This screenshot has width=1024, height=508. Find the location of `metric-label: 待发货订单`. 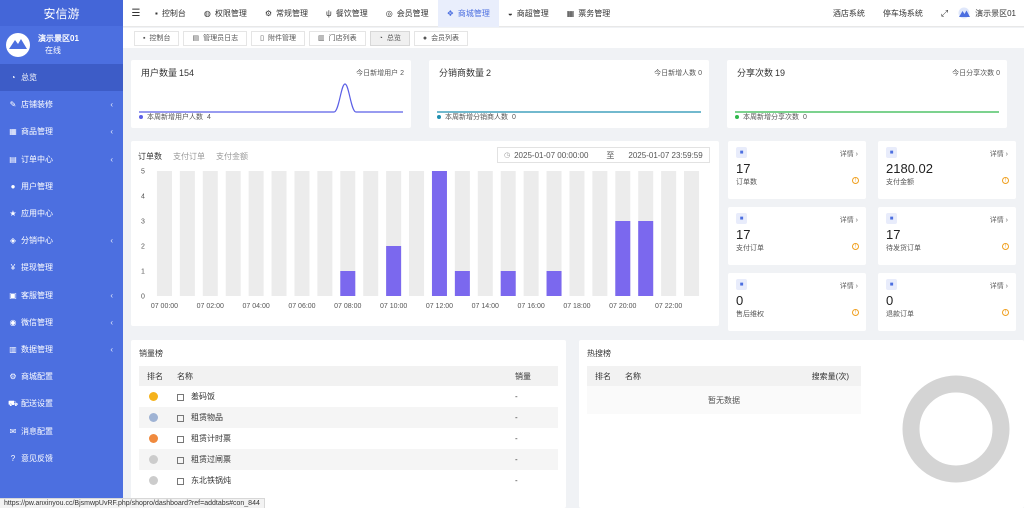

metric-label: 待发货订单 is located at coordinates (903, 248).